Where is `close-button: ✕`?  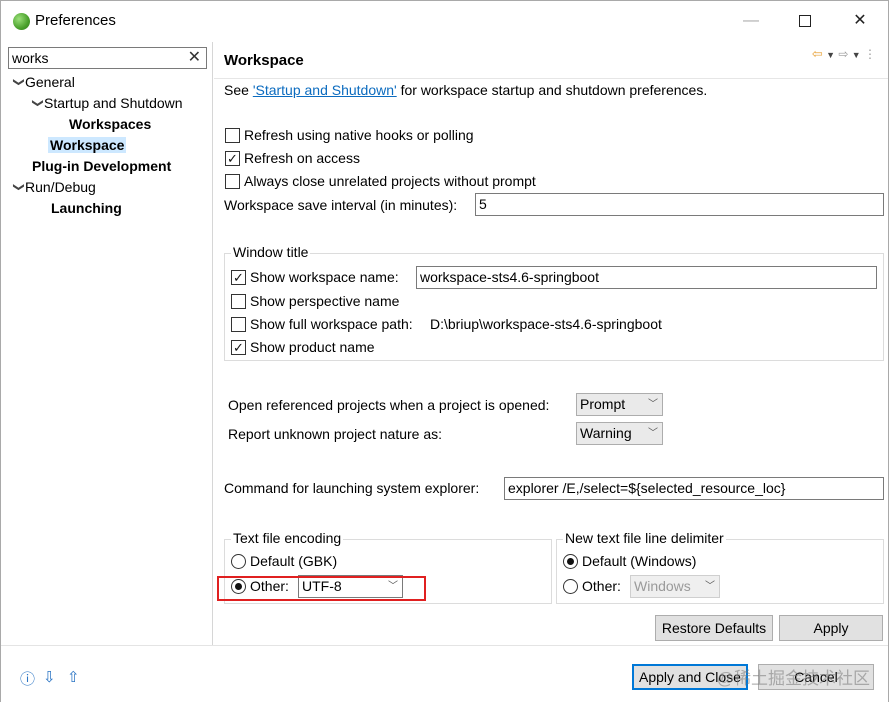
close-button: ✕ is located at coordinates (860, 21).